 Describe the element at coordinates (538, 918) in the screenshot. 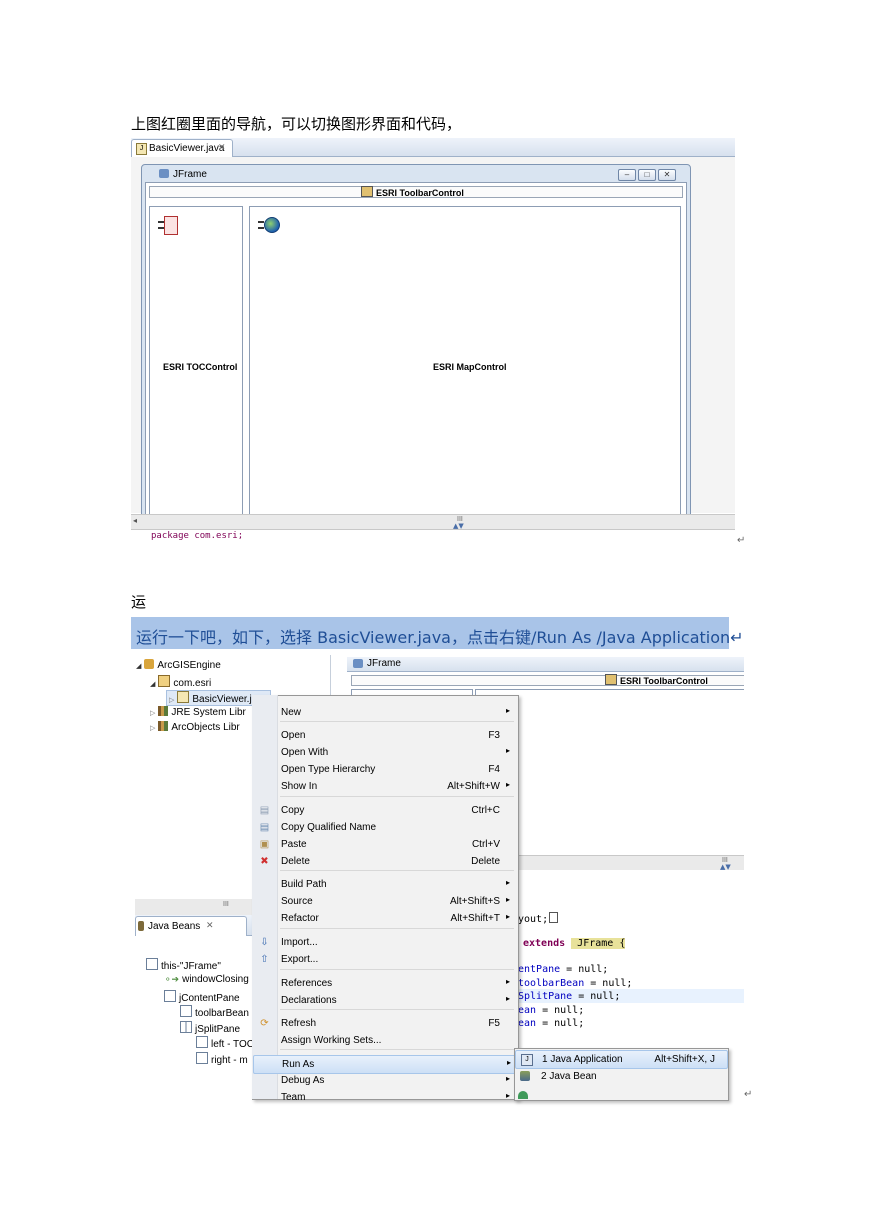

I see `code-line: yout;` at that location.